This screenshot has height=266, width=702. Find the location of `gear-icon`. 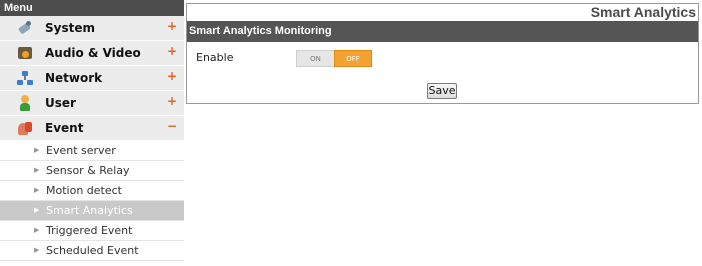

gear-icon is located at coordinates (25, 28).